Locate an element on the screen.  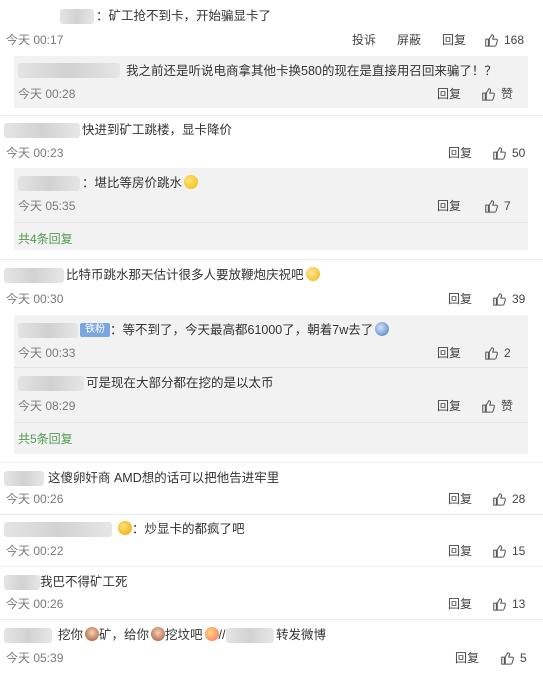
emoji-cold-face-icon is located at coordinates (382, 329).